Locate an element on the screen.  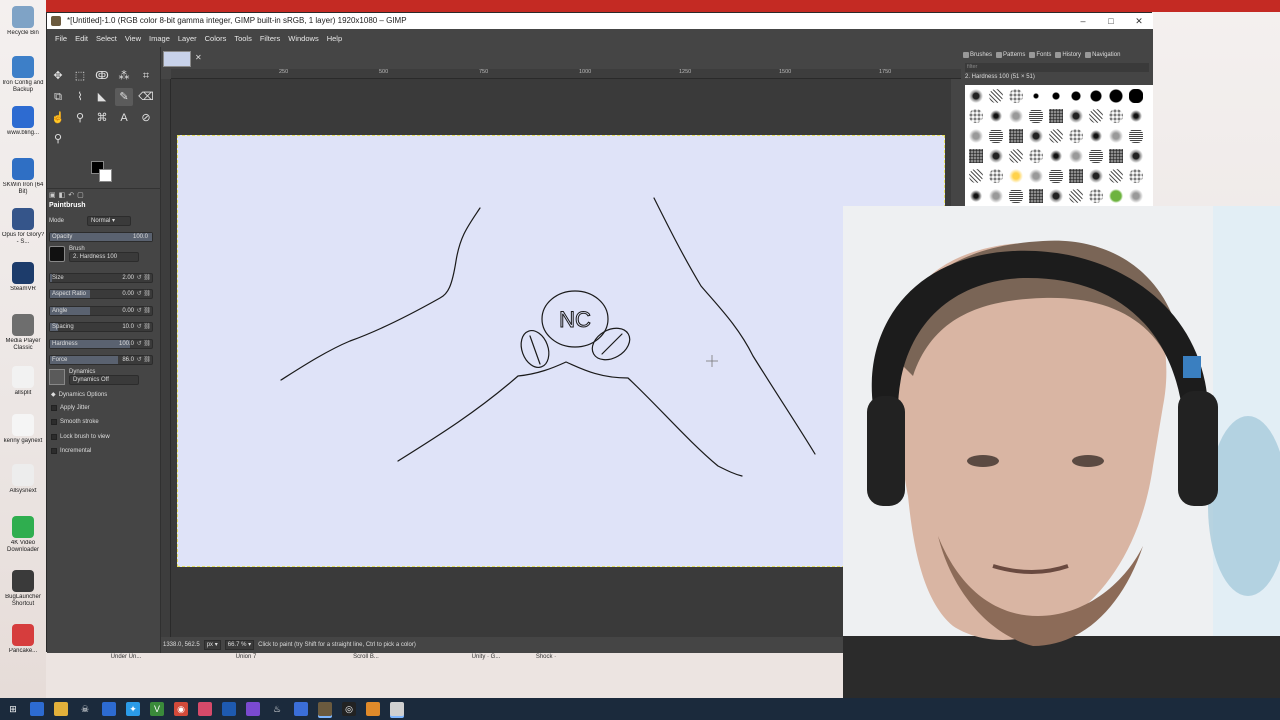
zoom-selector: 66.7 % ▾ is located at coordinates (239, 645).